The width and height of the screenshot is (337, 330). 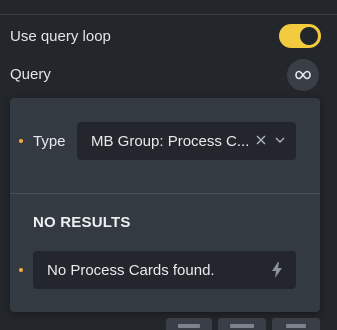 What do you see at coordinates (49, 141) in the screenshot?
I see `type-label: Type` at bounding box center [49, 141].